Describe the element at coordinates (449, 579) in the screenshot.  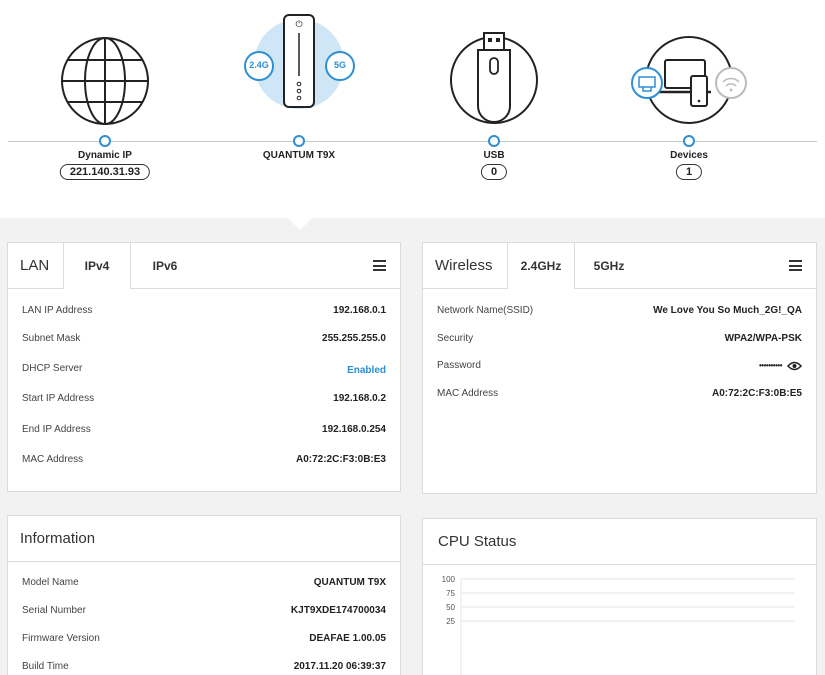
I see `y-tick-label-100: 100` at that location.